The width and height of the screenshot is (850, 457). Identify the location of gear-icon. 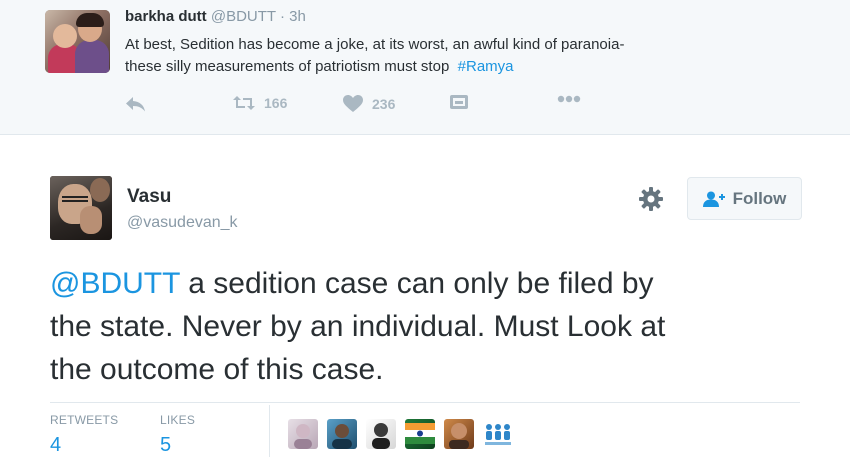
(651, 199).